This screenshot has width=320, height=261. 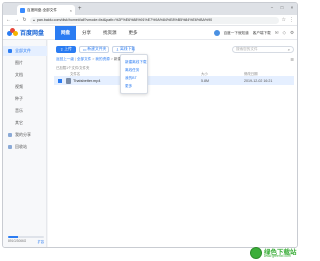 What do you see at coordinates (117, 50) in the screenshot?
I see `download-icon: ⇩` at bounding box center [117, 50].